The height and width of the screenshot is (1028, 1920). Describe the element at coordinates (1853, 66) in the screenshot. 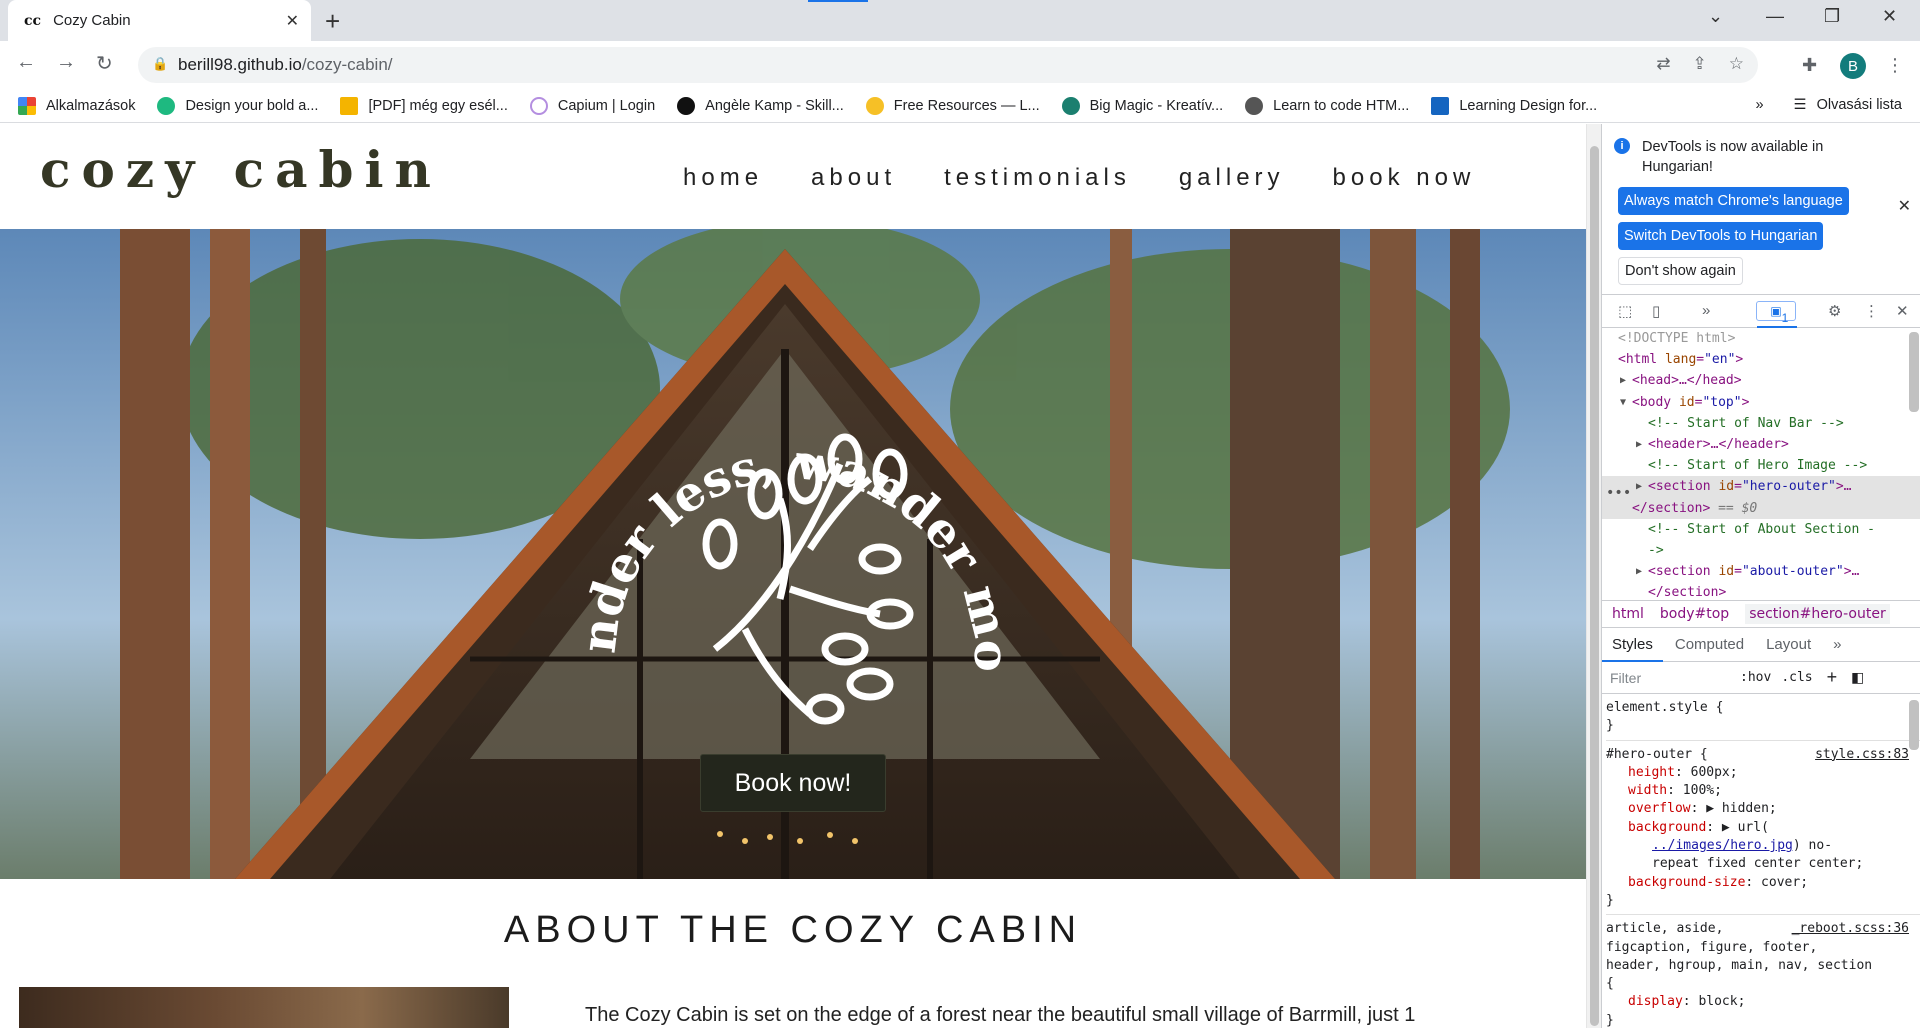

I see `profile-avatar: B` at that location.